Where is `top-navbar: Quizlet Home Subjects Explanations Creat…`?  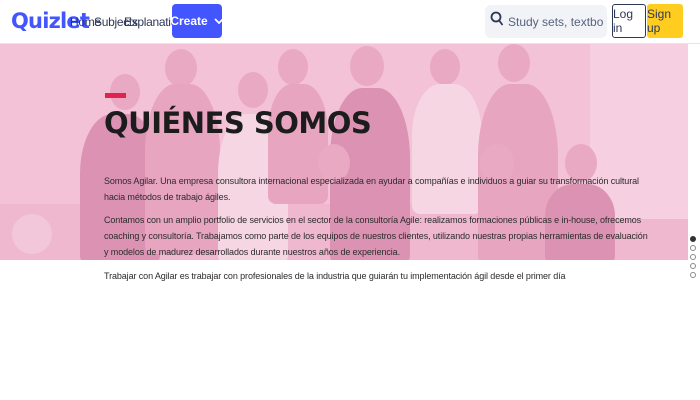
top-navbar: Quizlet Home Subjects Explanations Creat… is located at coordinates (350, 22).